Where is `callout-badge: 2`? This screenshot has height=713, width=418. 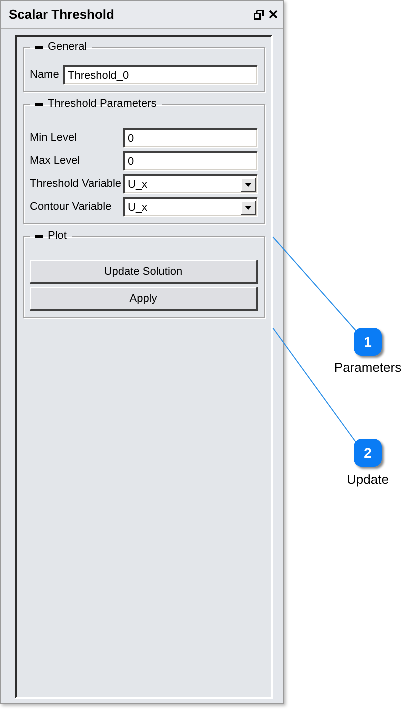 callout-badge: 2 is located at coordinates (368, 453).